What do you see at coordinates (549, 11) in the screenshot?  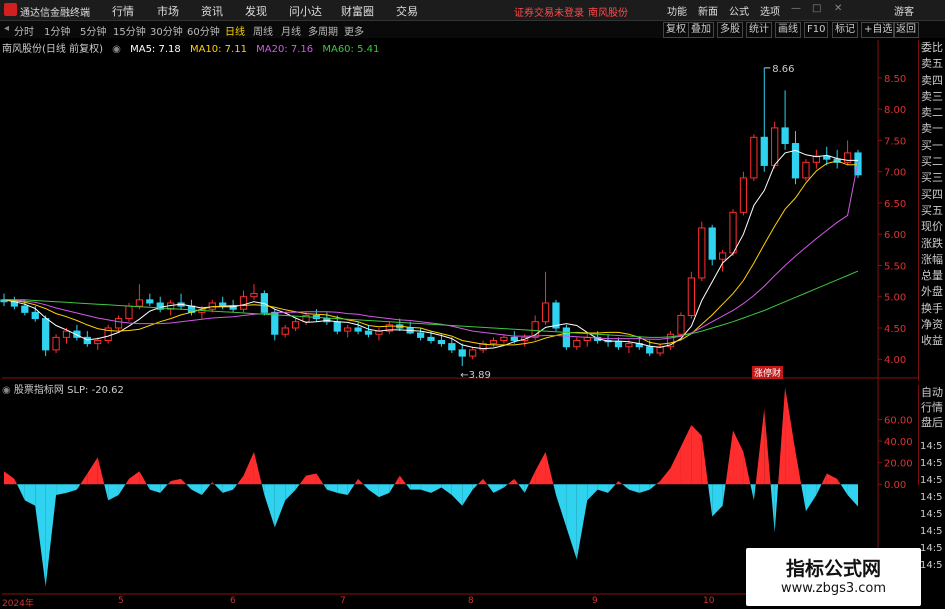 I see `login-status: 证券交易未登录` at bounding box center [549, 11].